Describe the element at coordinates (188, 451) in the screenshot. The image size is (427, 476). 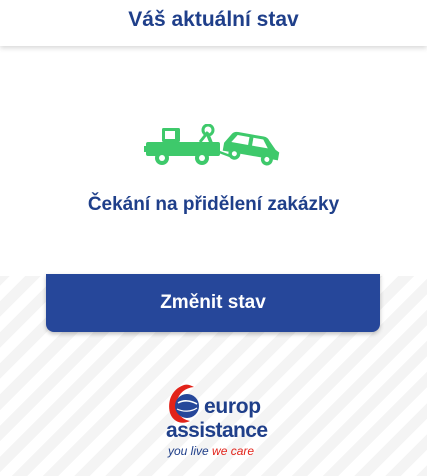
I see `tagline-part1: you live` at that location.